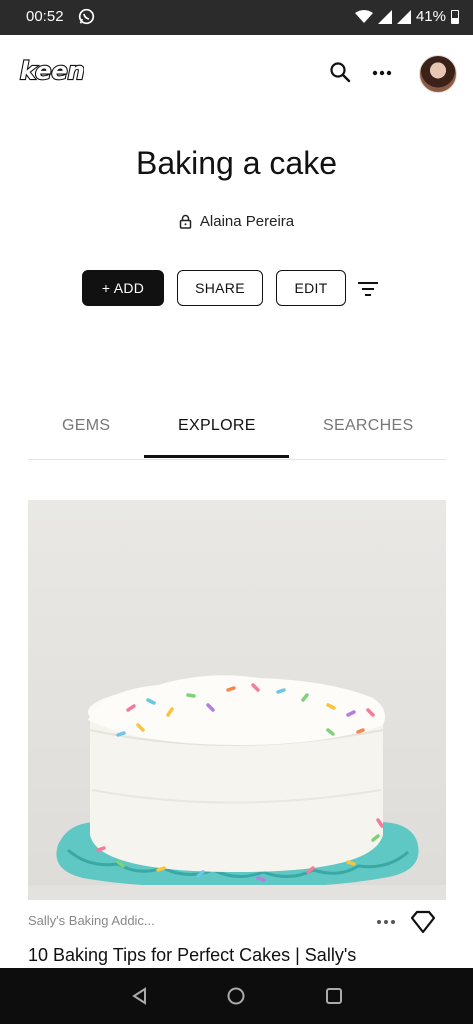 The width and height of the screenshot is (473, 1024). Describe the element at coordinates (386, 922) in the screenshot. I see `card-more-icon` at that location.